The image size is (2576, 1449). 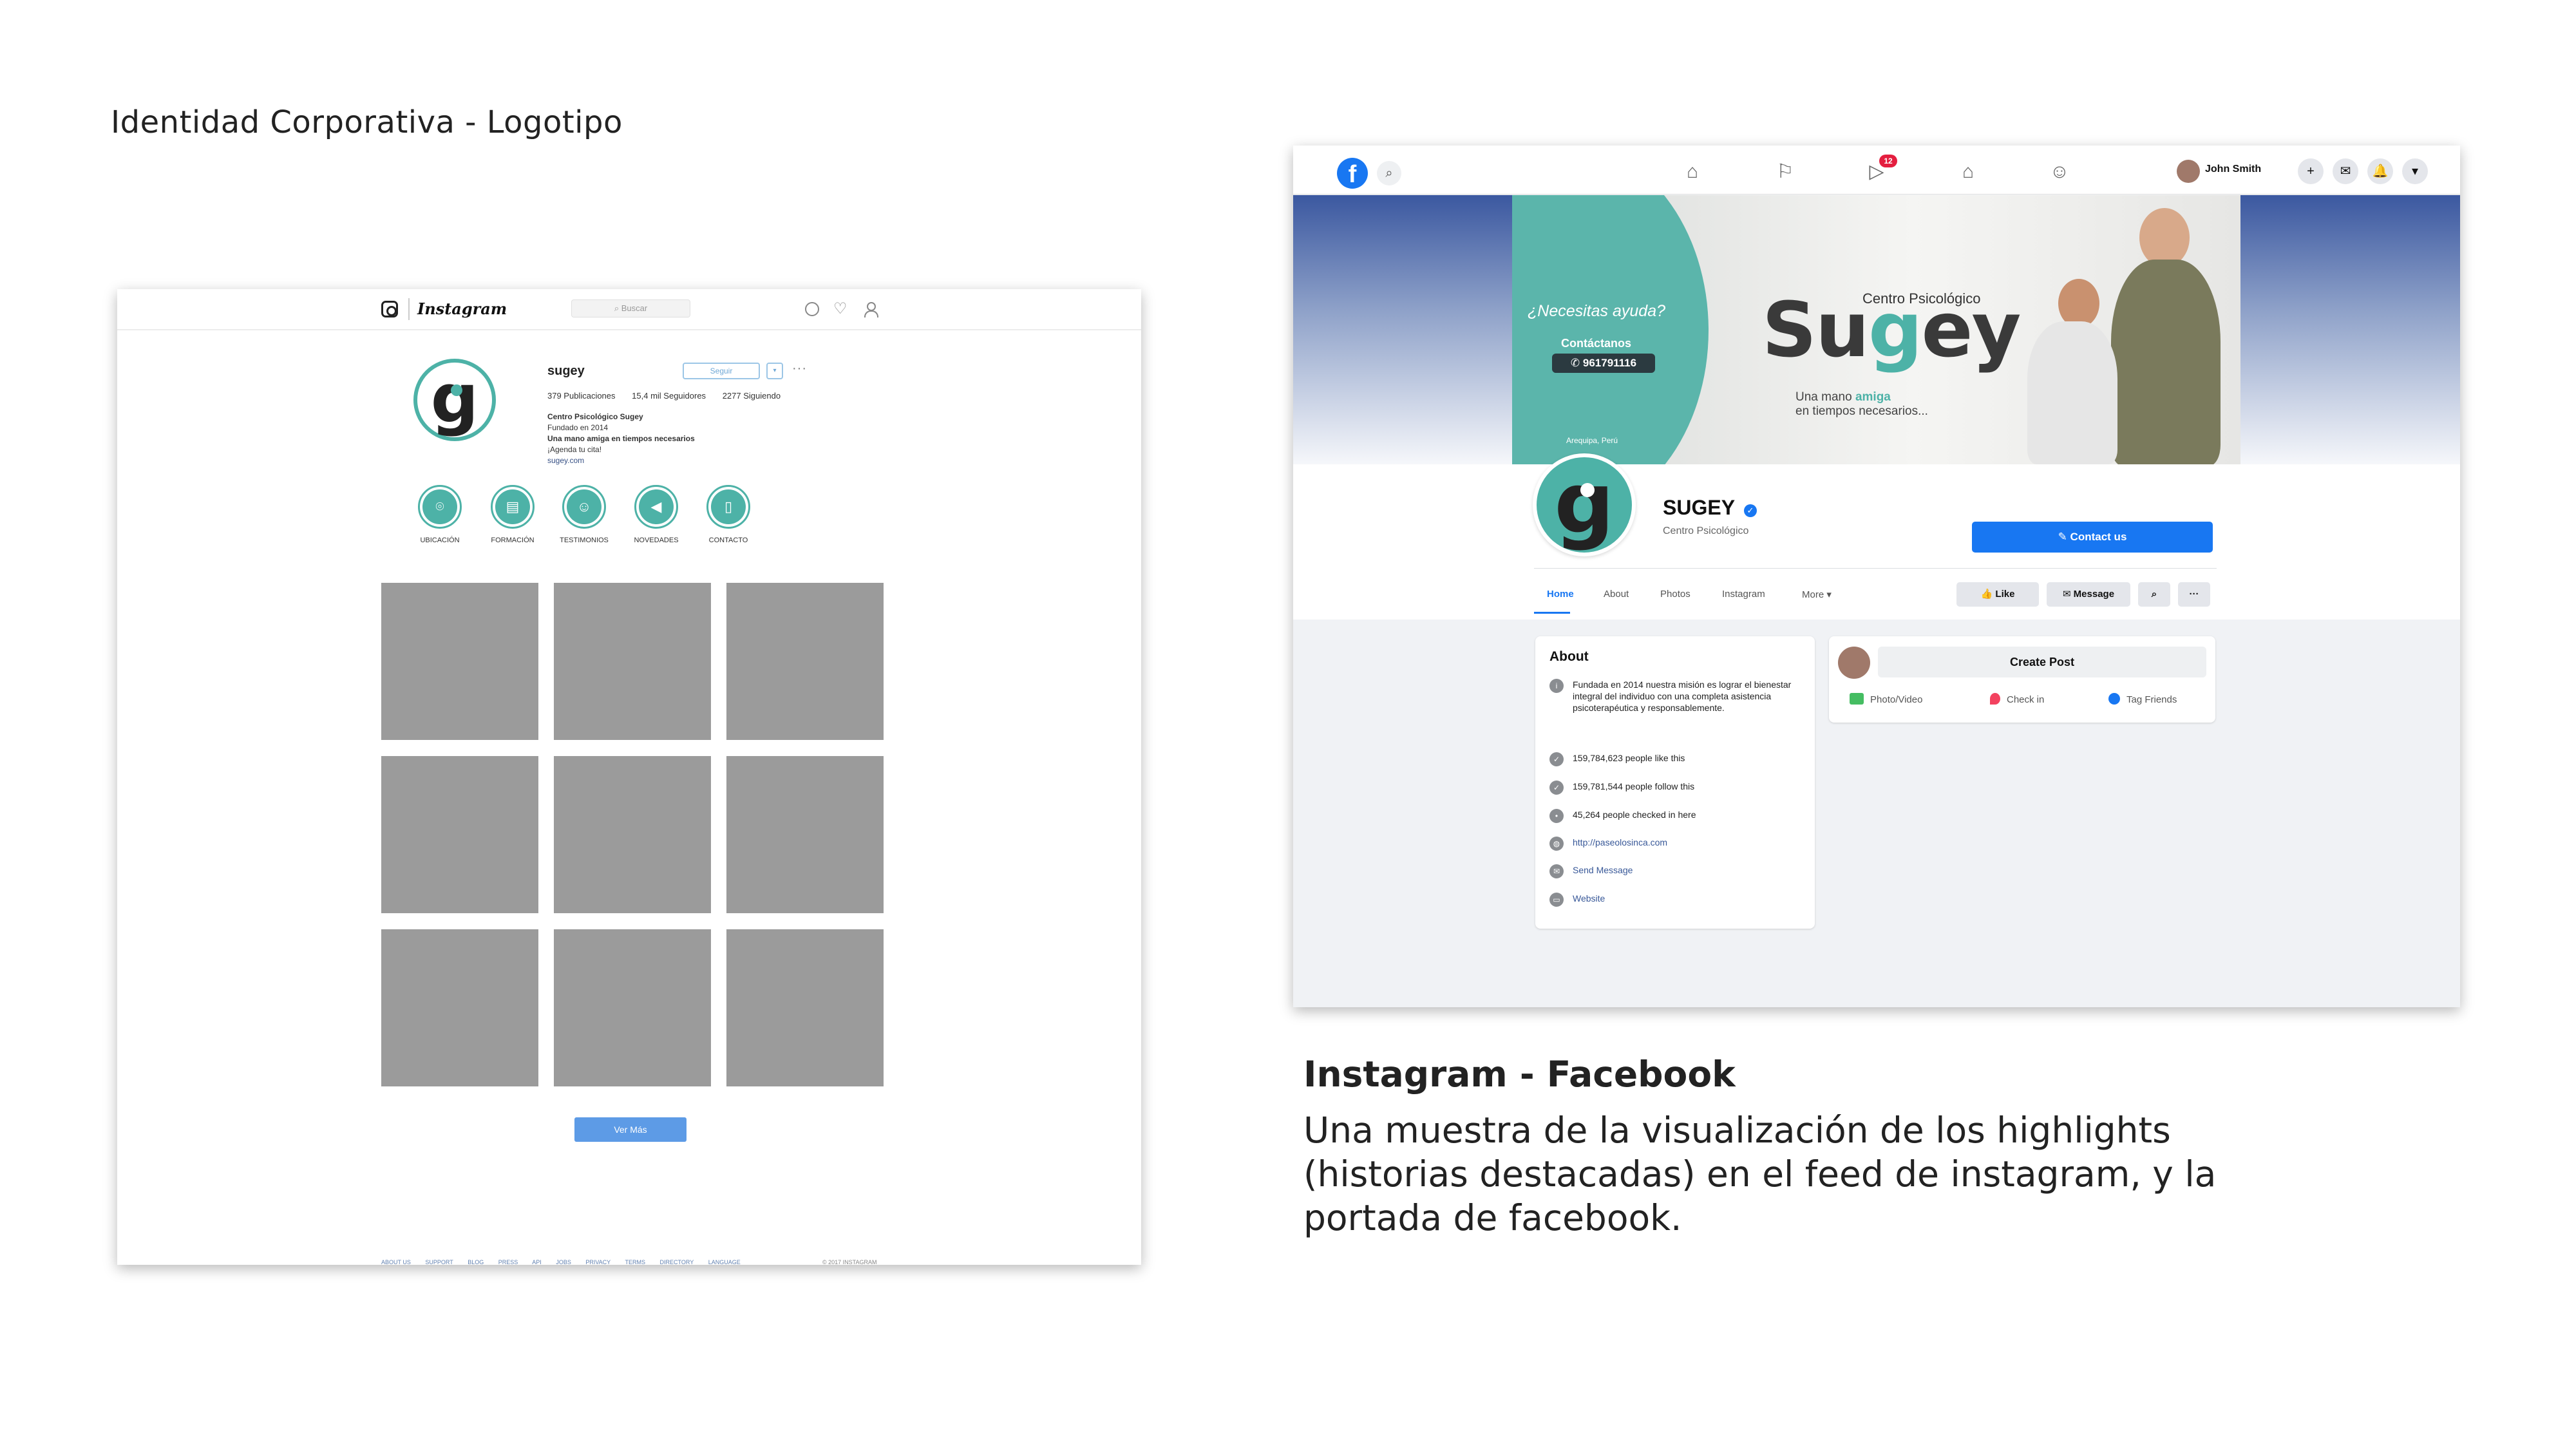 What do you see at coordinates (537, 1262) in the screenshot?
I see `footer-link: API` at bounding box center [537, 1262].